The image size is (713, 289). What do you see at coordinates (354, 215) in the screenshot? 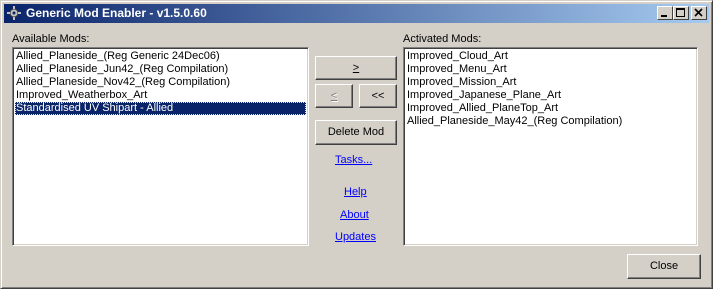
I see `about-link: About` at bounding box center [354, 215].